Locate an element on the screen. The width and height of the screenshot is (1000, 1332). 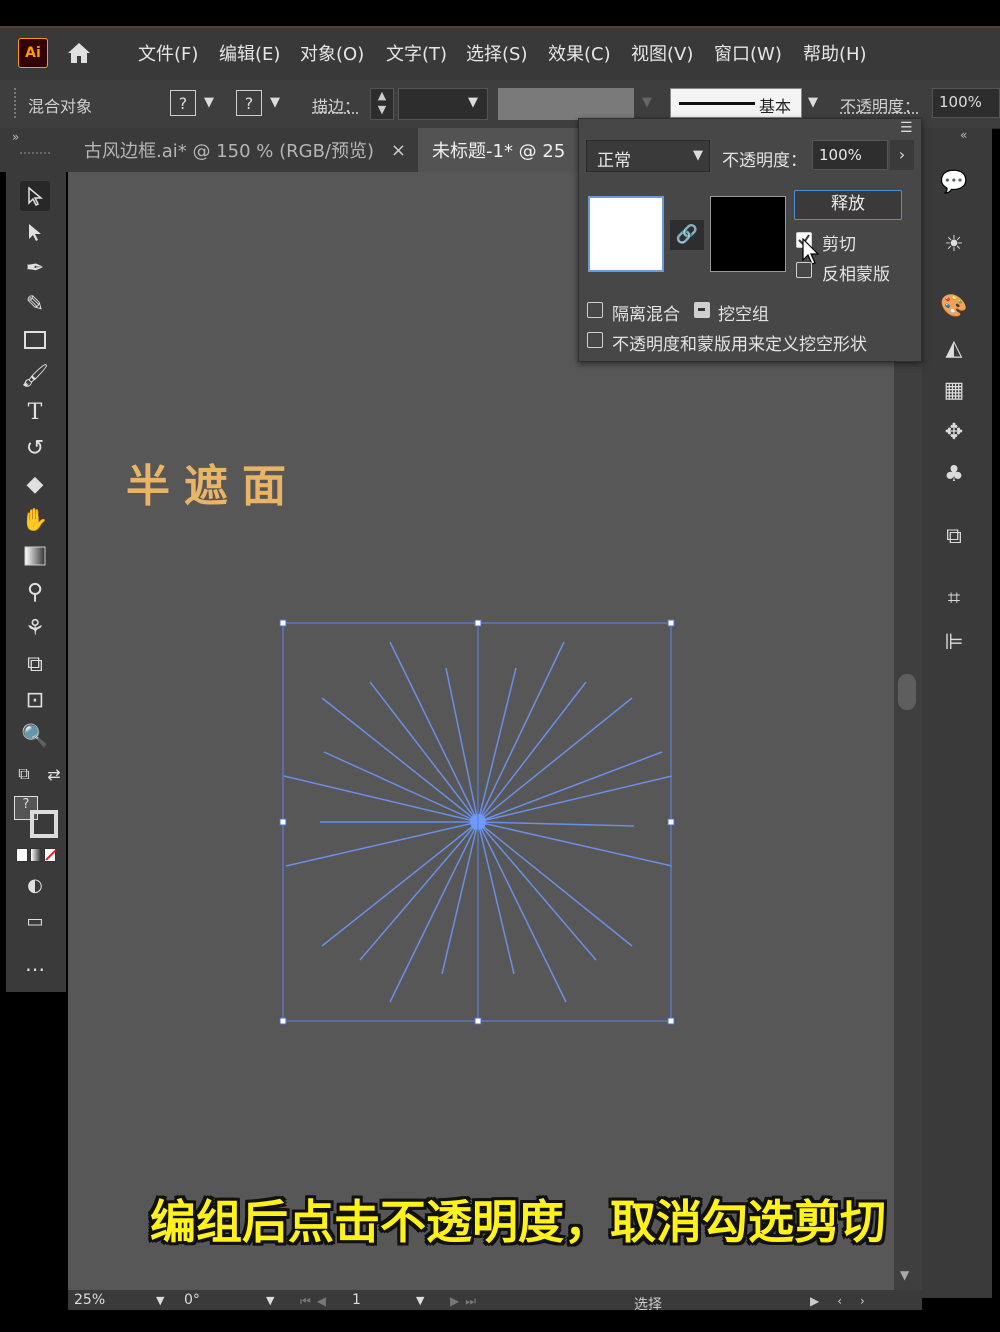
gradient-mode-icon is located at coordinates (36, 855).